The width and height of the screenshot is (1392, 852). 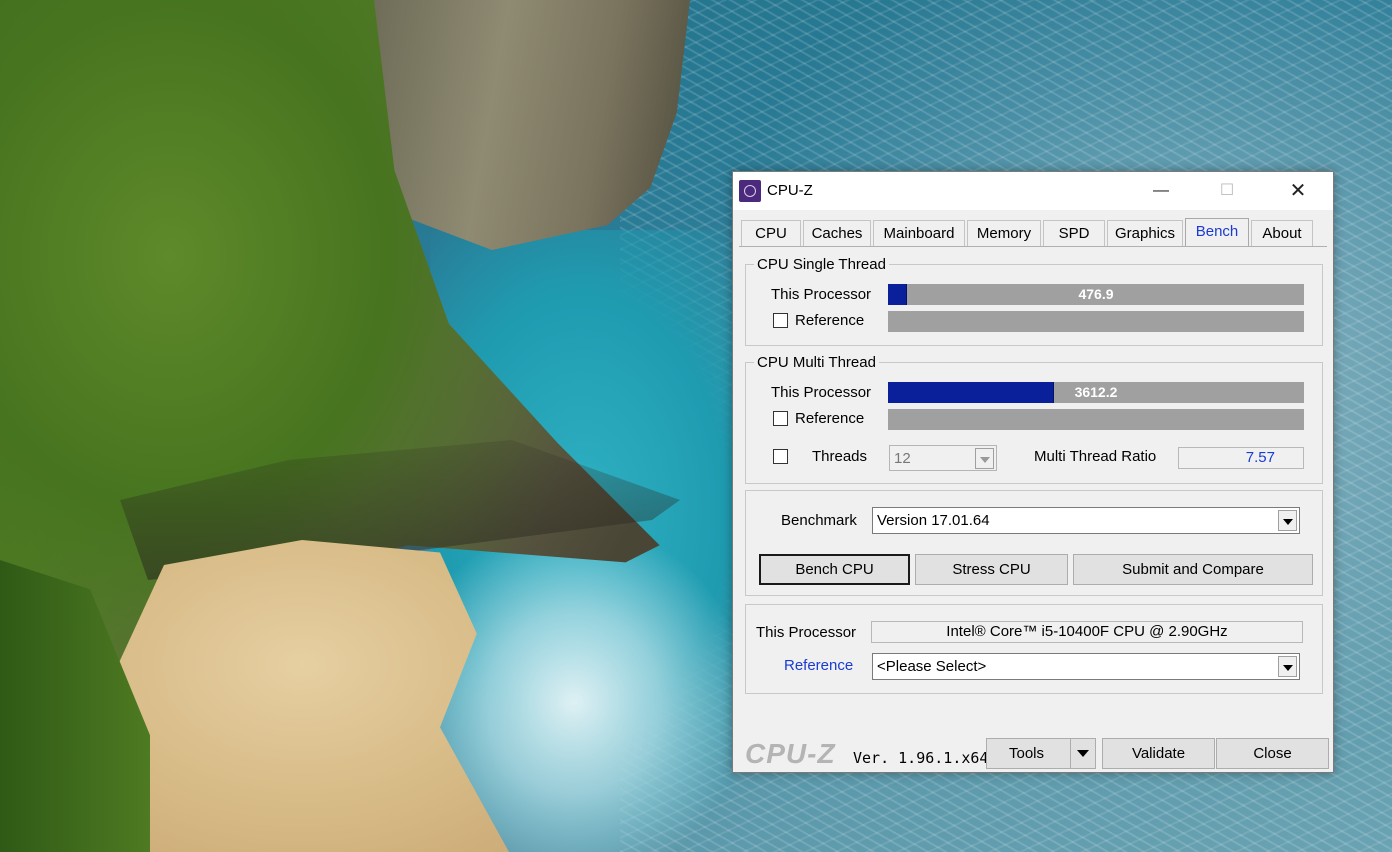 I want to click on threads-select: 12, so click(x=943, y=458).